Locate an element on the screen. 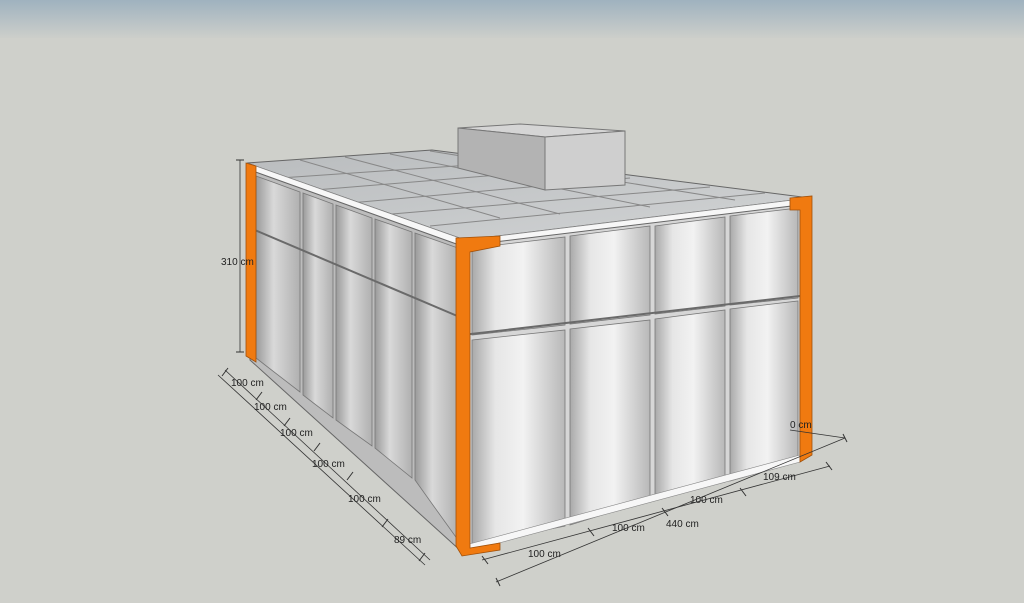  side-dimension-2: 100 cm is located at coordinates (270, 407).